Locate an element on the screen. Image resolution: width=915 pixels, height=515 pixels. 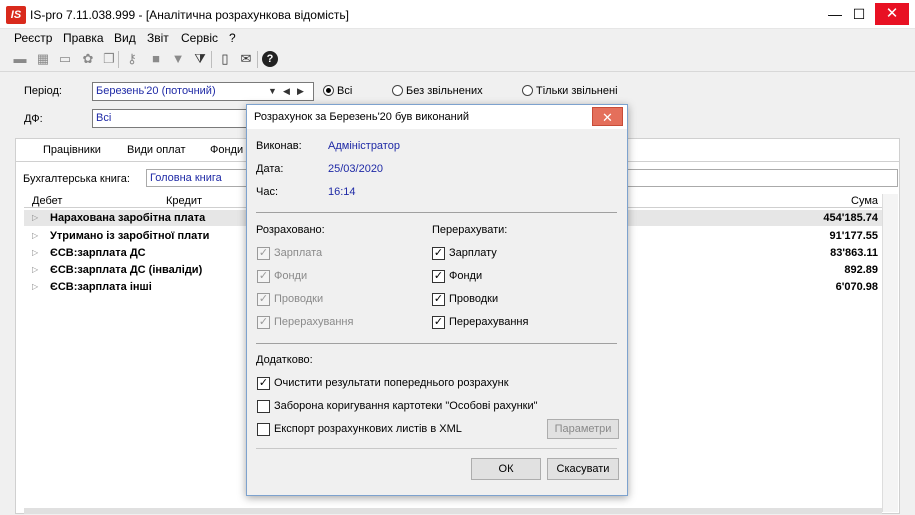
calculated-postings-checkbox: ✓ is located at coordinates (263, 299).